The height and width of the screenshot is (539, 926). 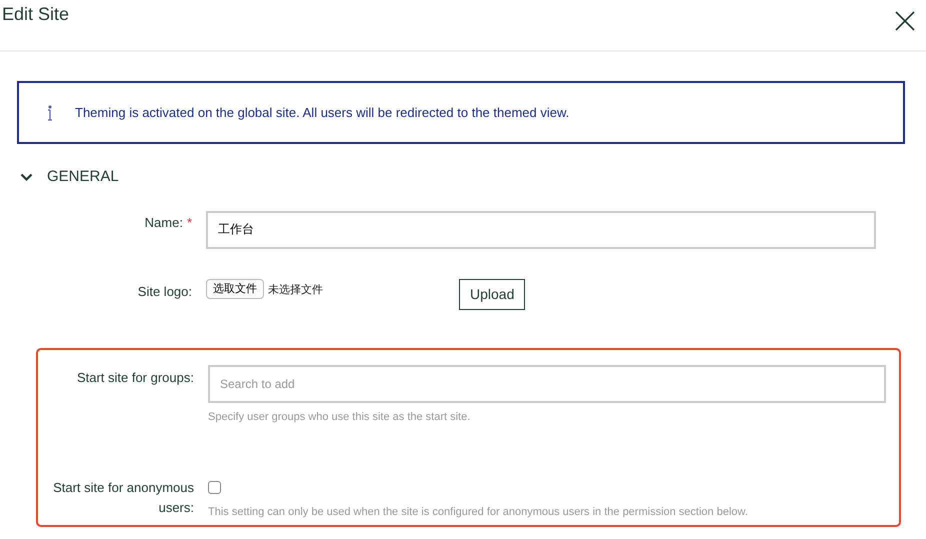 I want to click on field-label: Start site for groups:, so click(x=135, y=377).